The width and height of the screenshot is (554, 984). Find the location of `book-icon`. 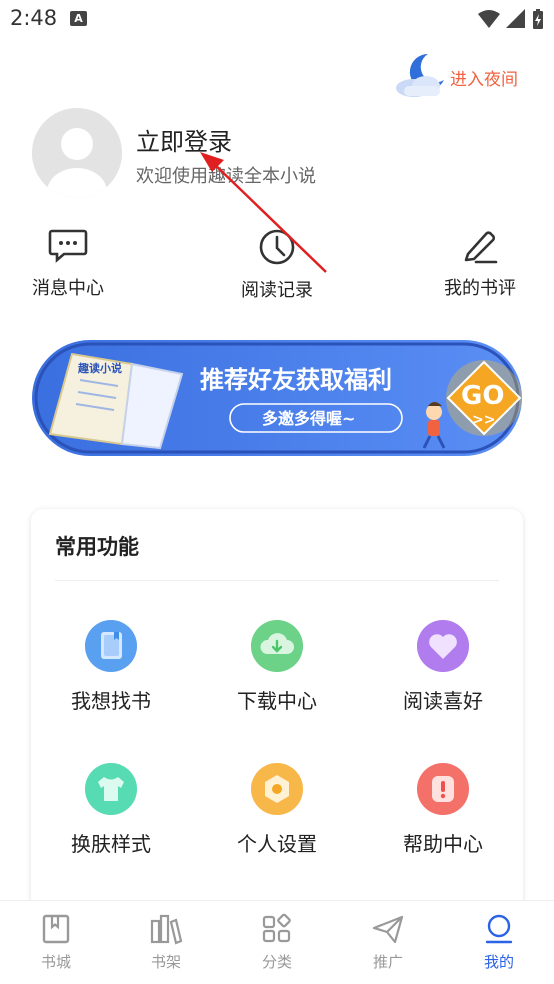

book-icon is located at coordinates (111, 646).